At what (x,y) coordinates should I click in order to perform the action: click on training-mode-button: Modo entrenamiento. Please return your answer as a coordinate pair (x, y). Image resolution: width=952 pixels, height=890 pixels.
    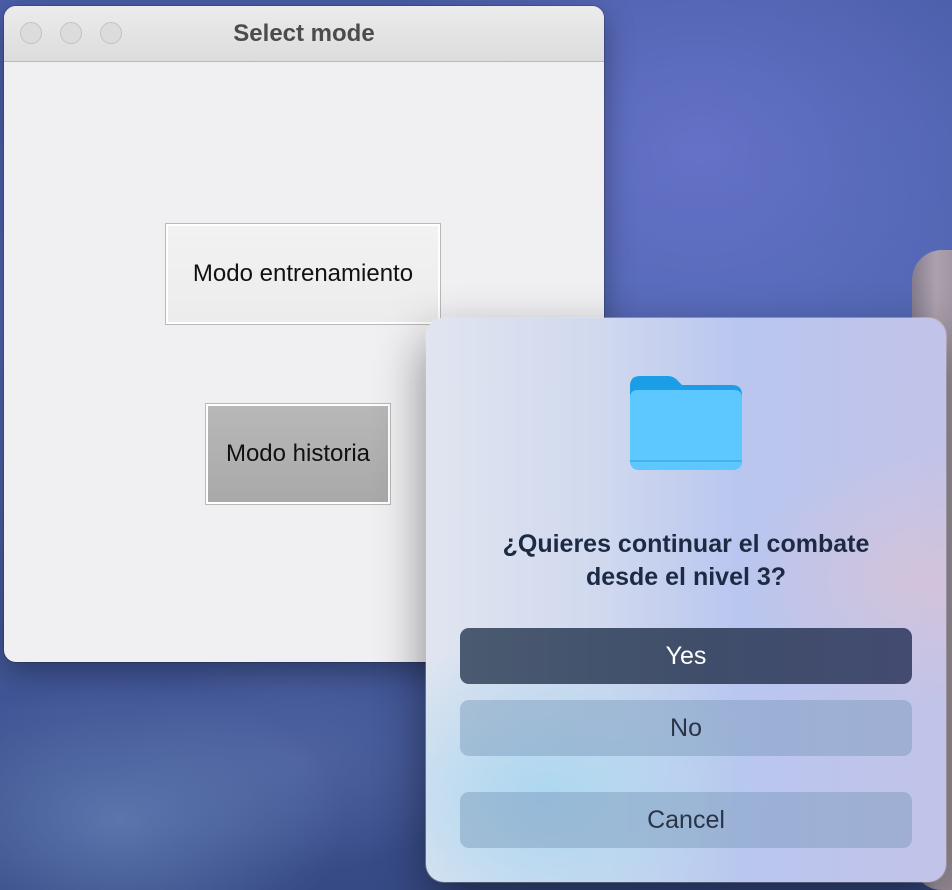
    Looking at the image, I should click on (303, 274).